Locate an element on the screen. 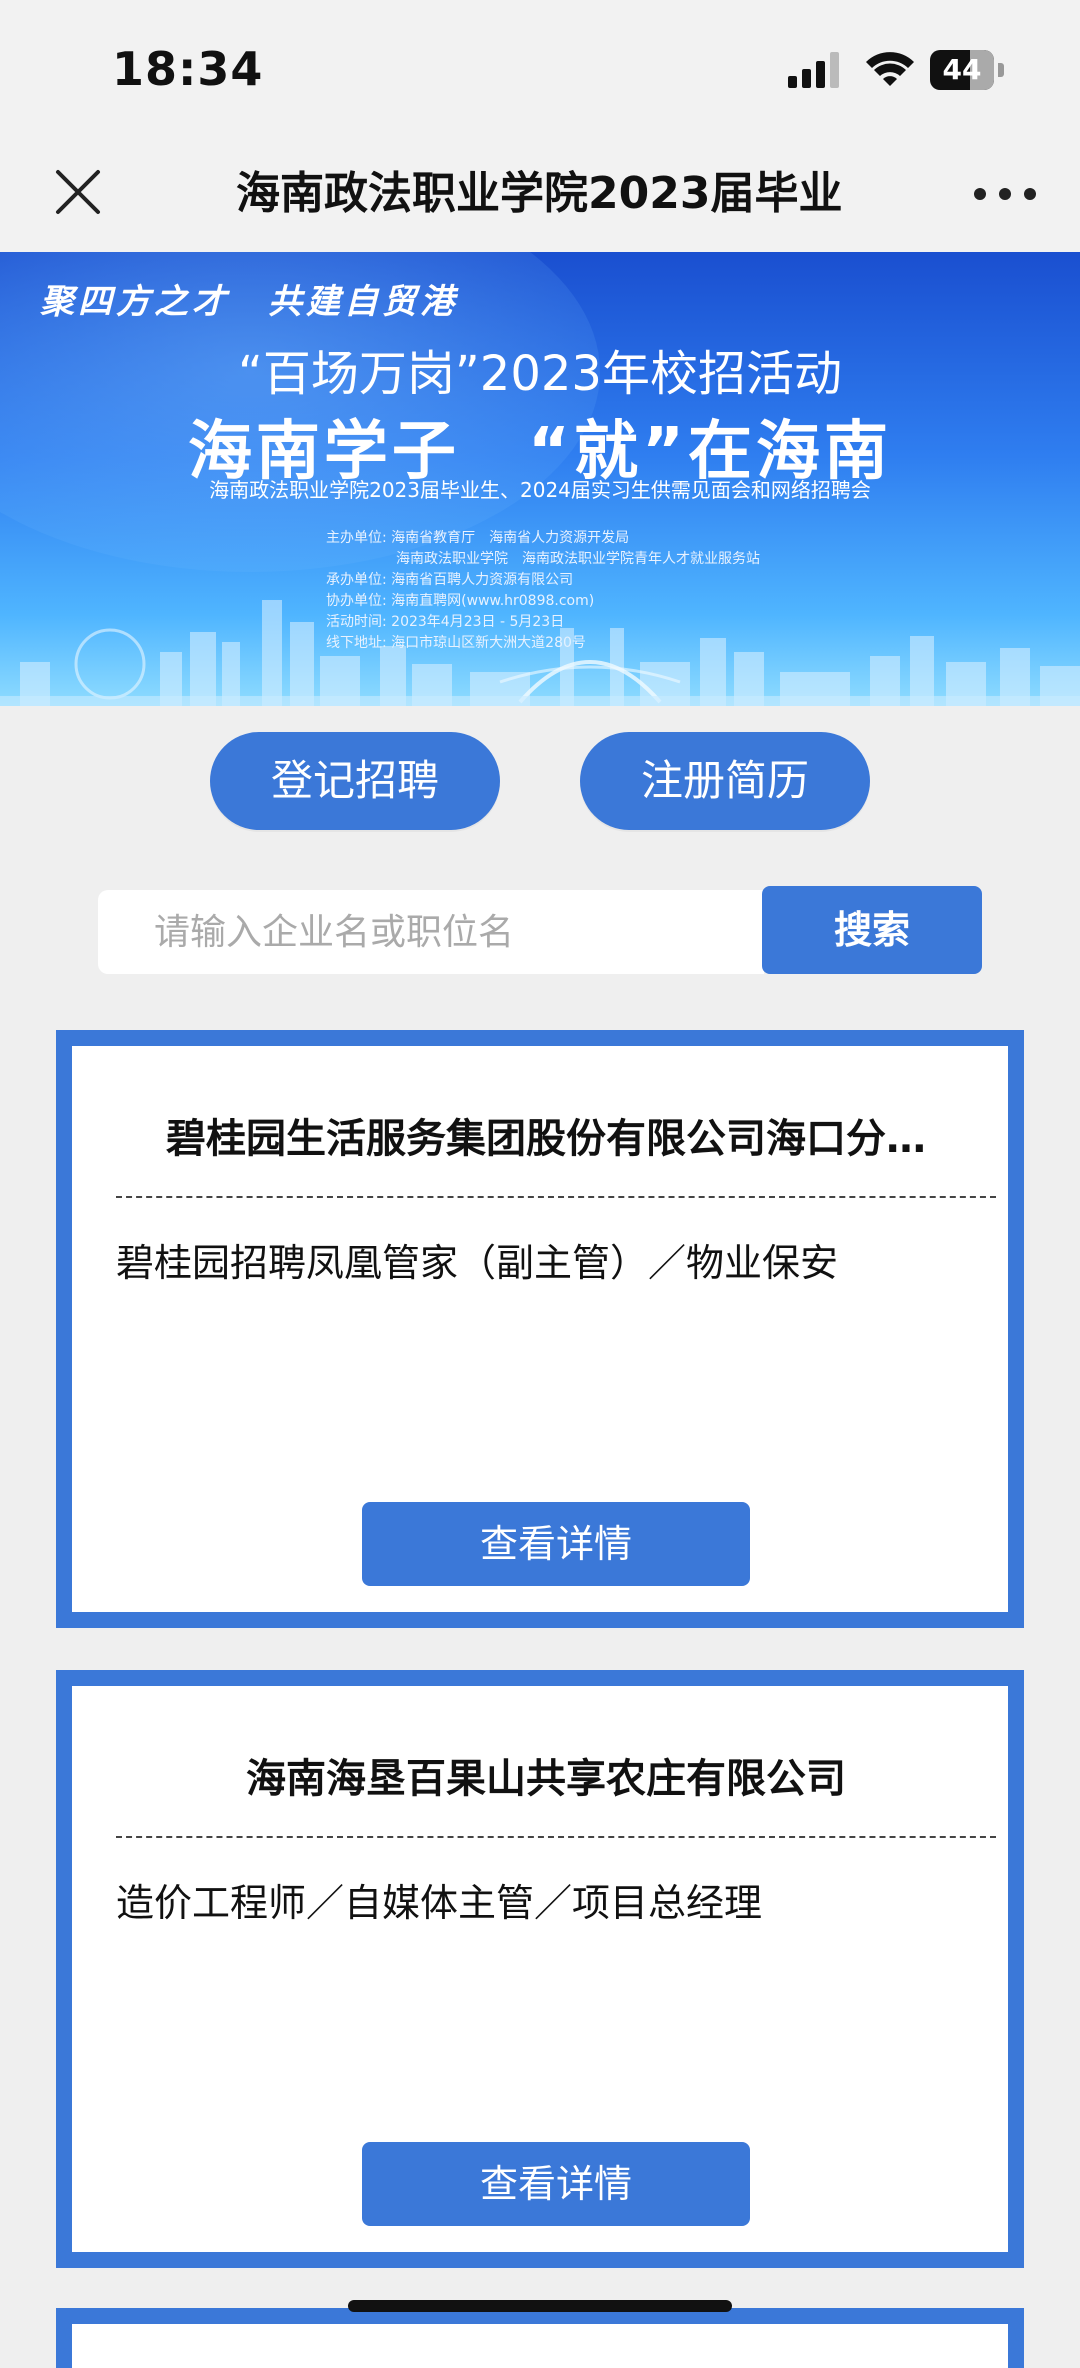 The height and width of the screenshot is (2368, 1080). job-list: 碧桂园招聘凤凰管家（副主管）／物业保安 is located at coordinates (477, 1263).